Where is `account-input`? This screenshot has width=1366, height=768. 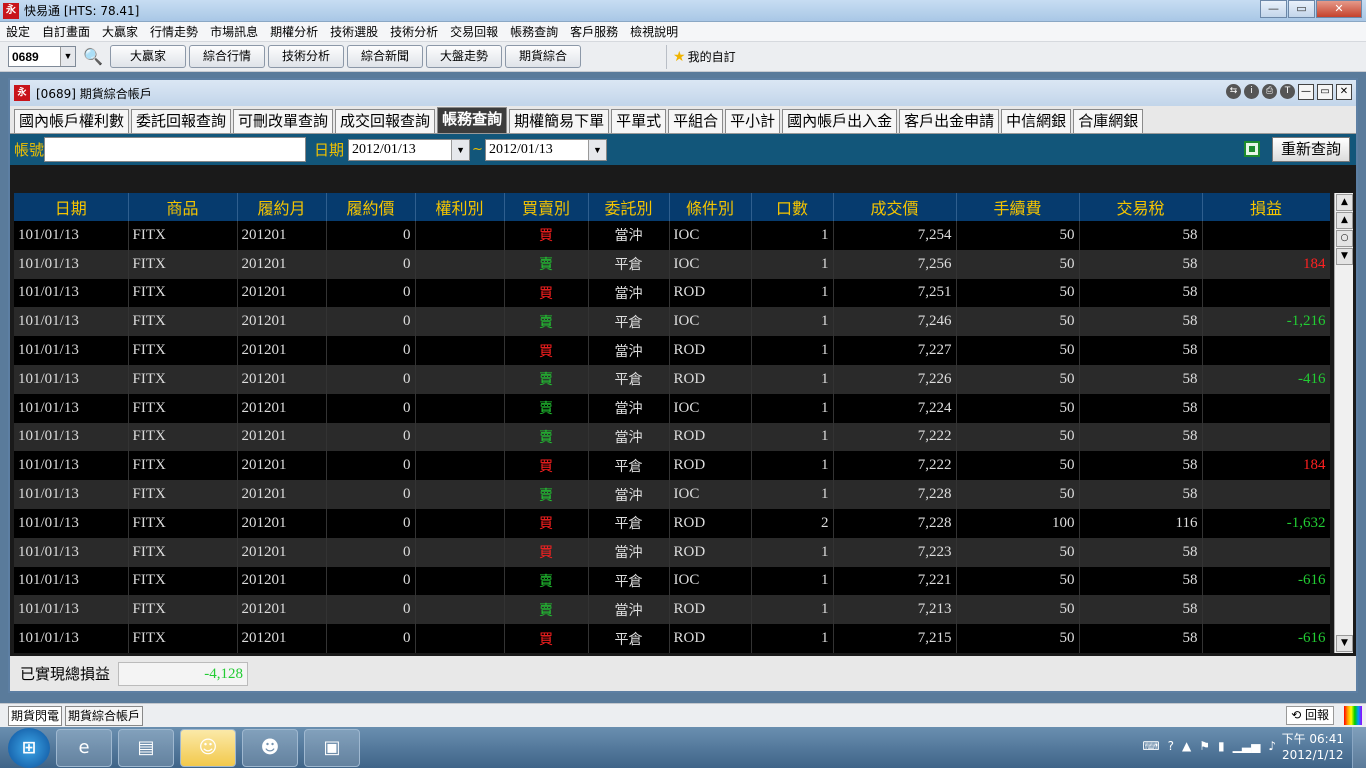 account-input is located at coordinates (175, 149).